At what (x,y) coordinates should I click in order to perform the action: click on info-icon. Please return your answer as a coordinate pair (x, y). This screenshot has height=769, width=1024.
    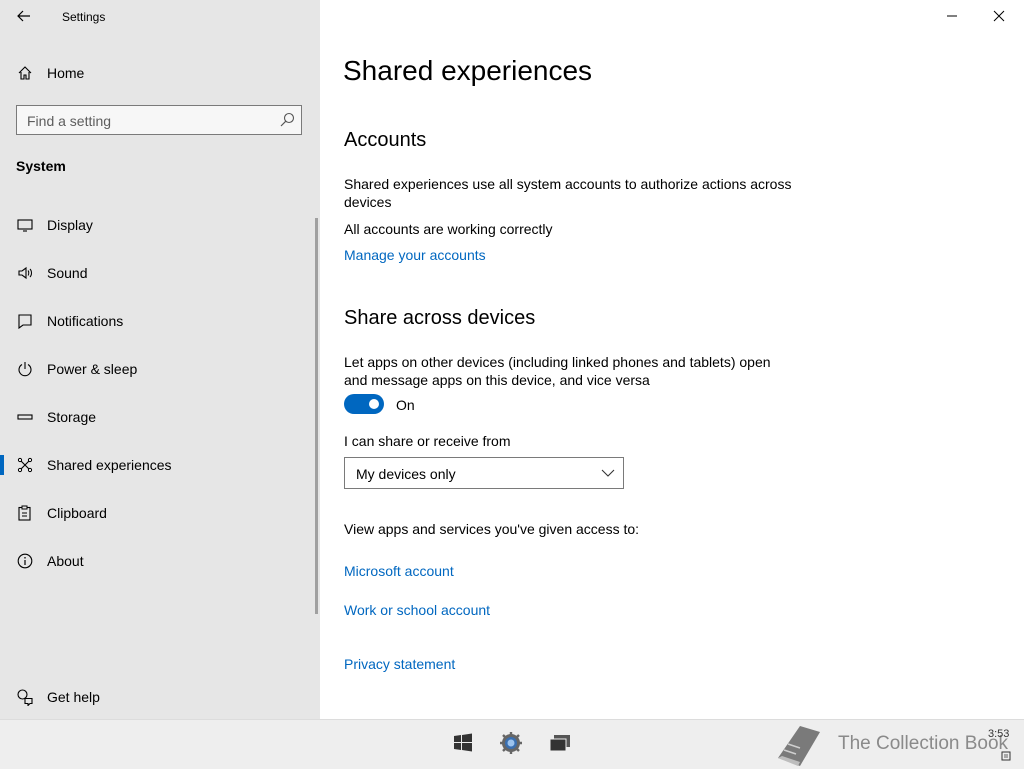
    Looking at the image, I should click on (25, 561).